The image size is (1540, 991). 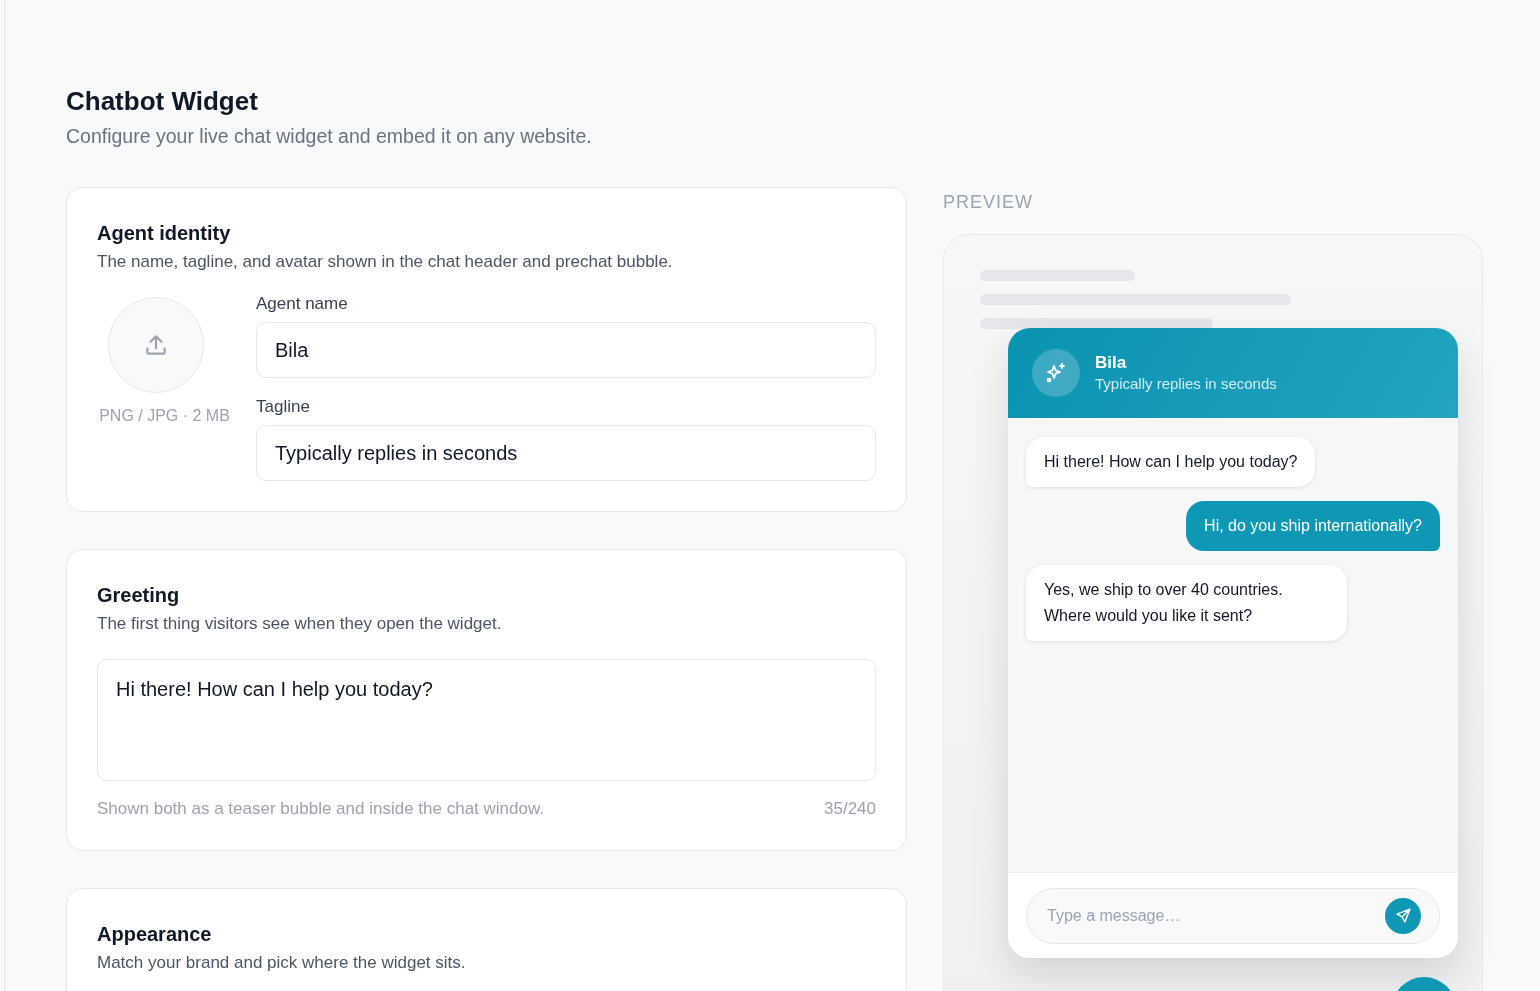 I want to click on preview-label: PREVIEW, so click(x=988, y=202).